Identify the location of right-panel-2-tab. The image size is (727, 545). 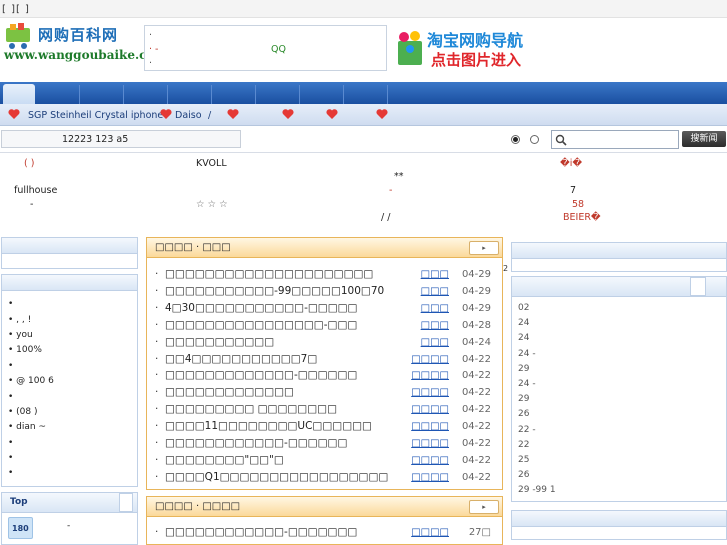
(698, 286).